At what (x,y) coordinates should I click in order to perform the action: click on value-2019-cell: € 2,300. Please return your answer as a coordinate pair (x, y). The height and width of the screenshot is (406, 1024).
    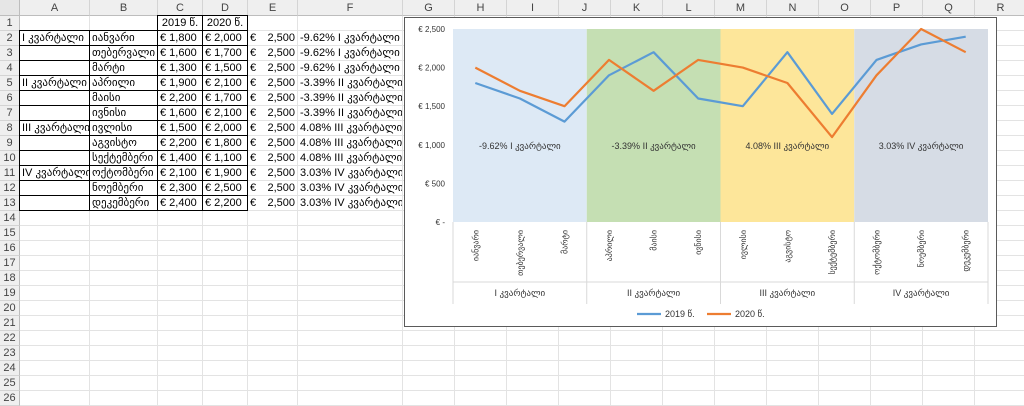
    Looking at the image, I should click on (180, 188).